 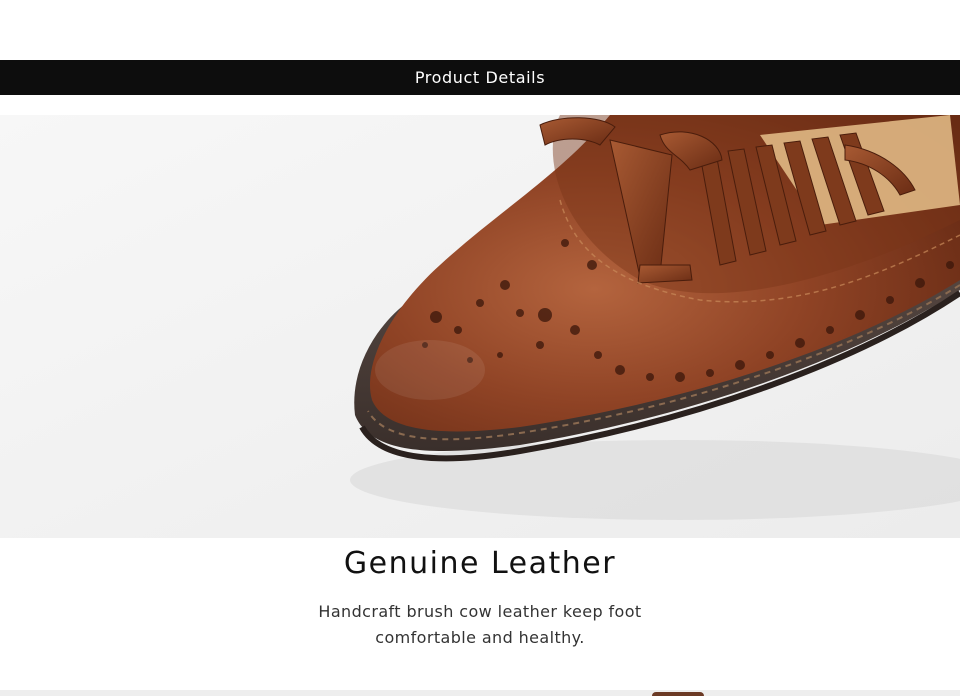 I want to click on next-photo-peek, so click(x=678, y=694).